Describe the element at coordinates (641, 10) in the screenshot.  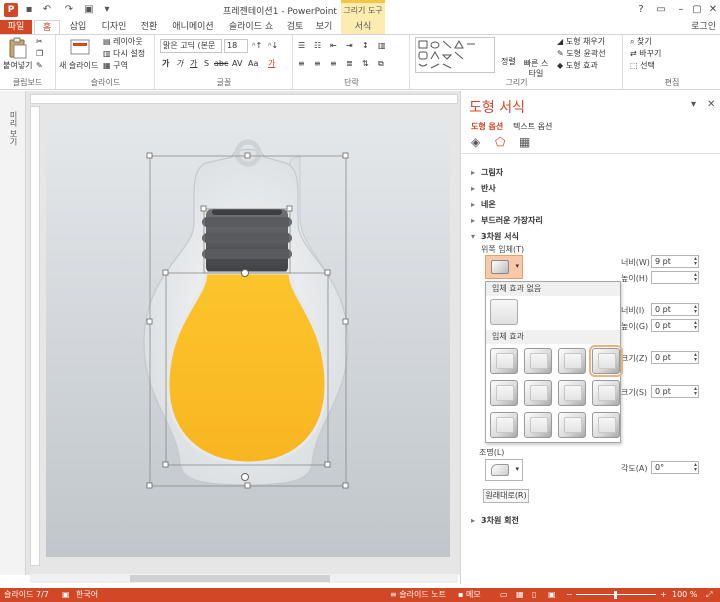
I see `help-button: ?` at that location.